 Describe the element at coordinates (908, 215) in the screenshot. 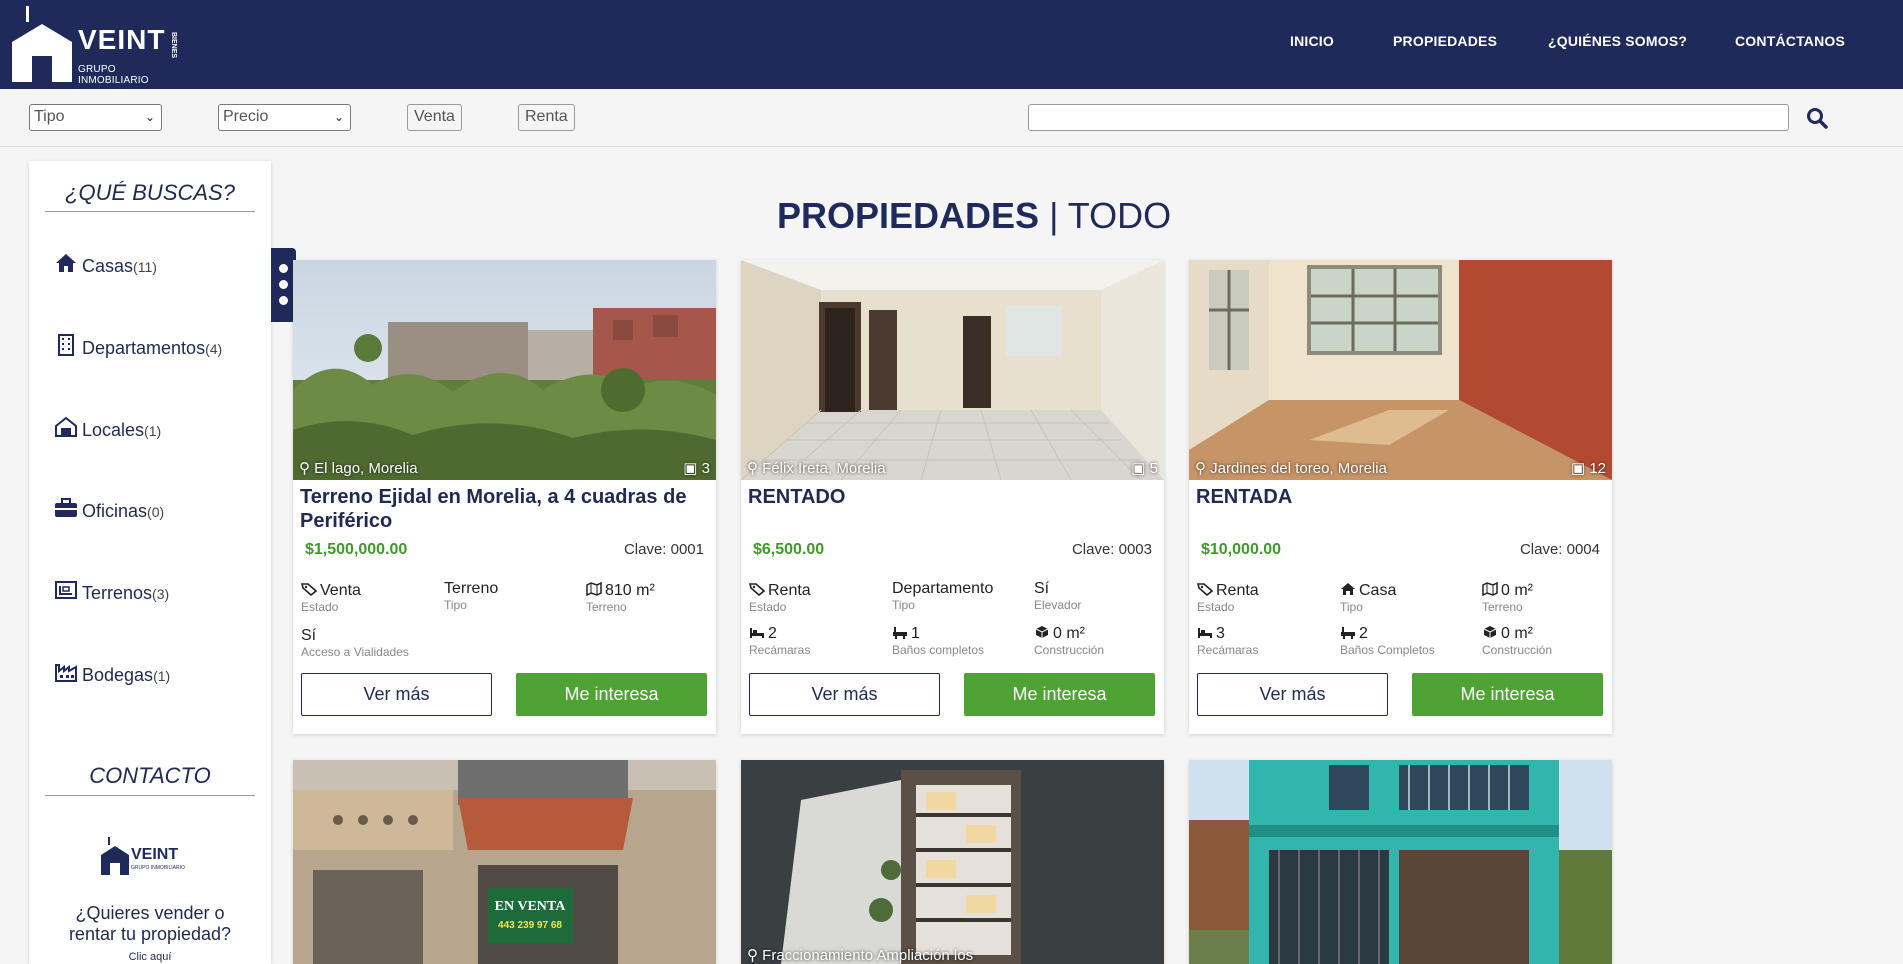

I see `page-title-bold: PROPIEDADES` at that location.